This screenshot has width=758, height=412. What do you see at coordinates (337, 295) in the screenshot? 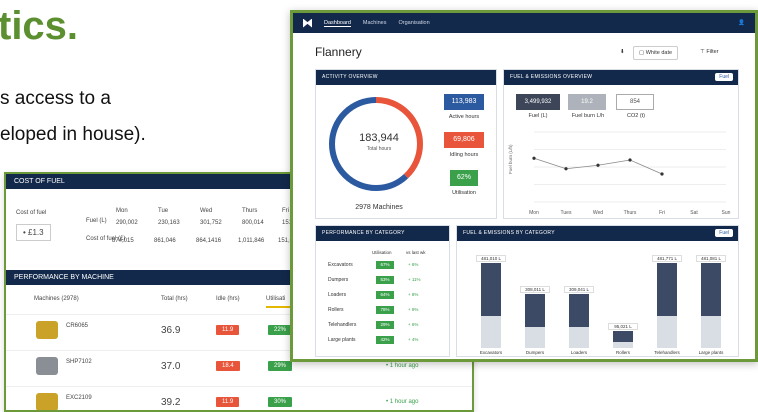
I see `category-name: Loaders` at bounding box center [337, 295].